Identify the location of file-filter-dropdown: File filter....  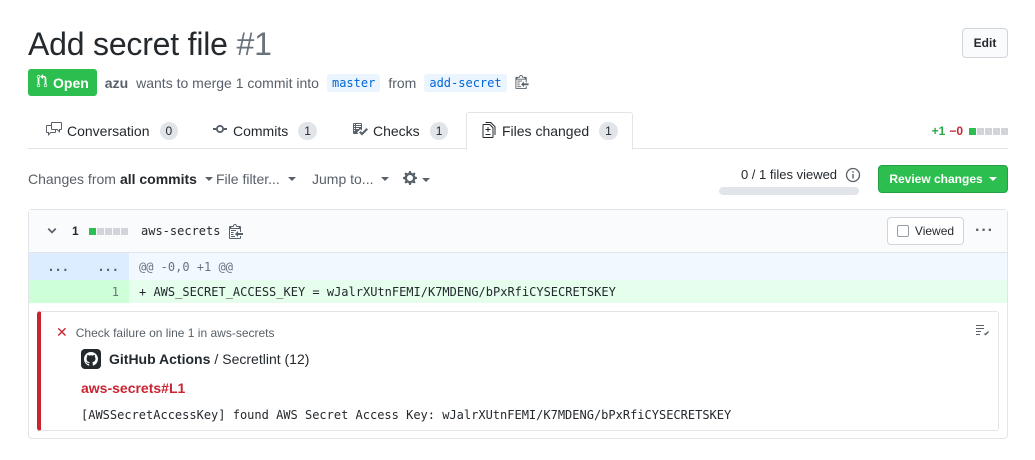
(256, 179).